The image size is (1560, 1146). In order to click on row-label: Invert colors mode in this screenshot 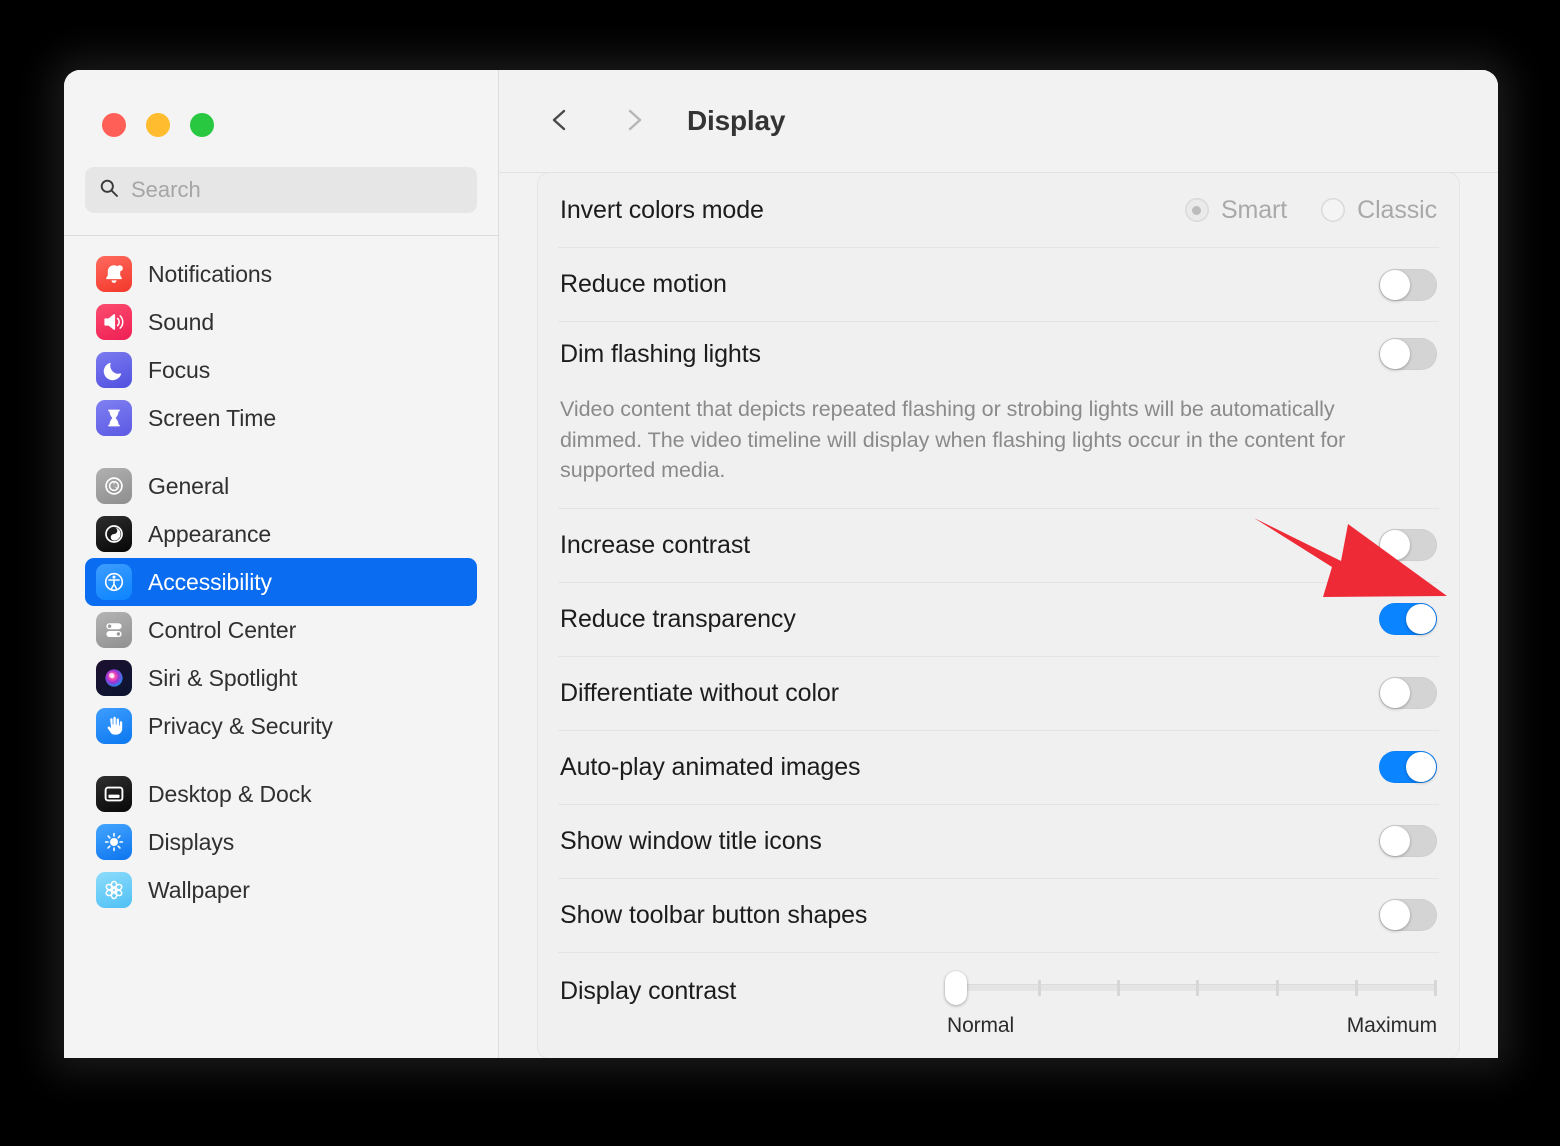, I will do `click(662, 209)`.